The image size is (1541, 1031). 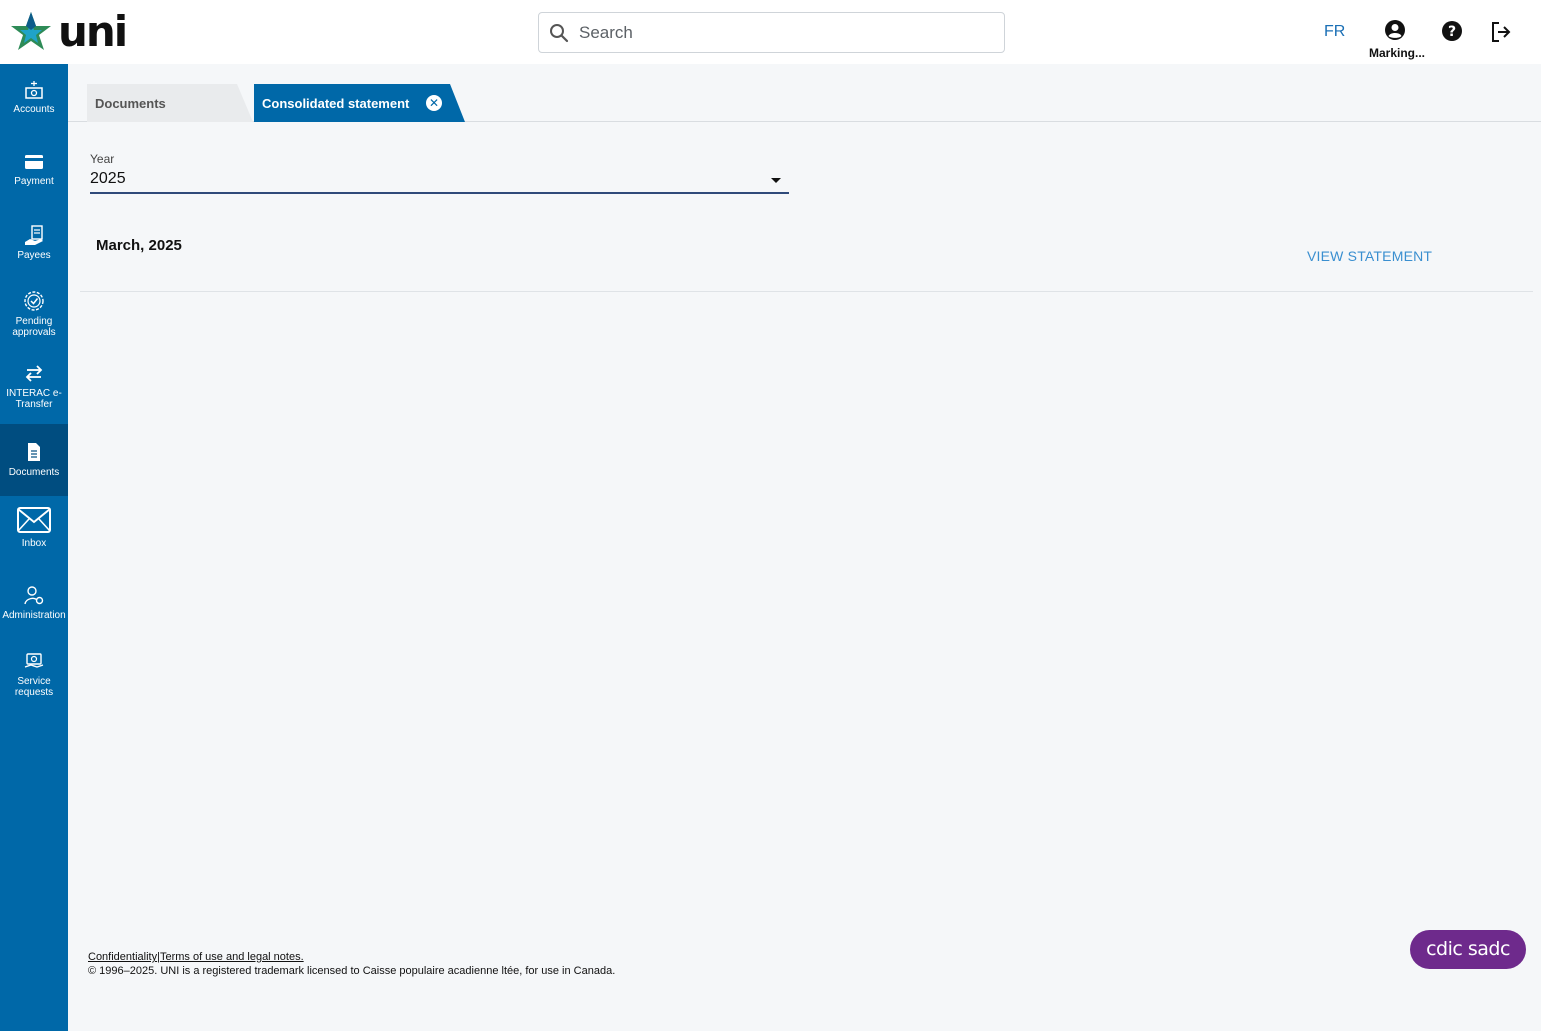 I want to click on terms-link: Terms of use and legal notes., so click(x=232, y=957).